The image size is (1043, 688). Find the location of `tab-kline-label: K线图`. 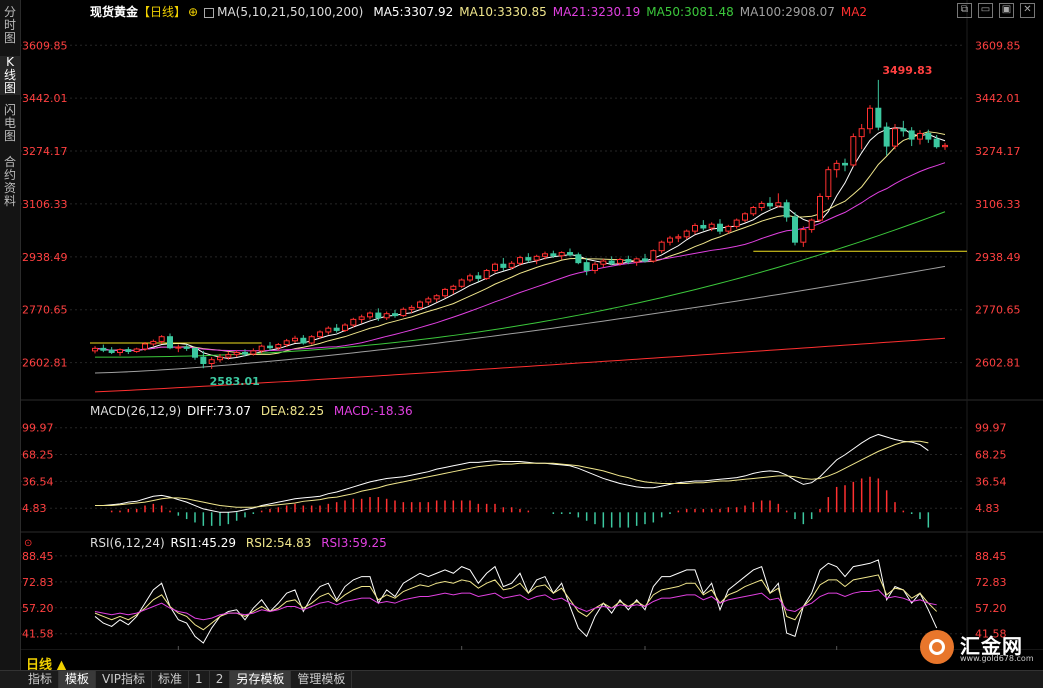

tab-kline-label: K线图 is located at coordinates (9, 75).